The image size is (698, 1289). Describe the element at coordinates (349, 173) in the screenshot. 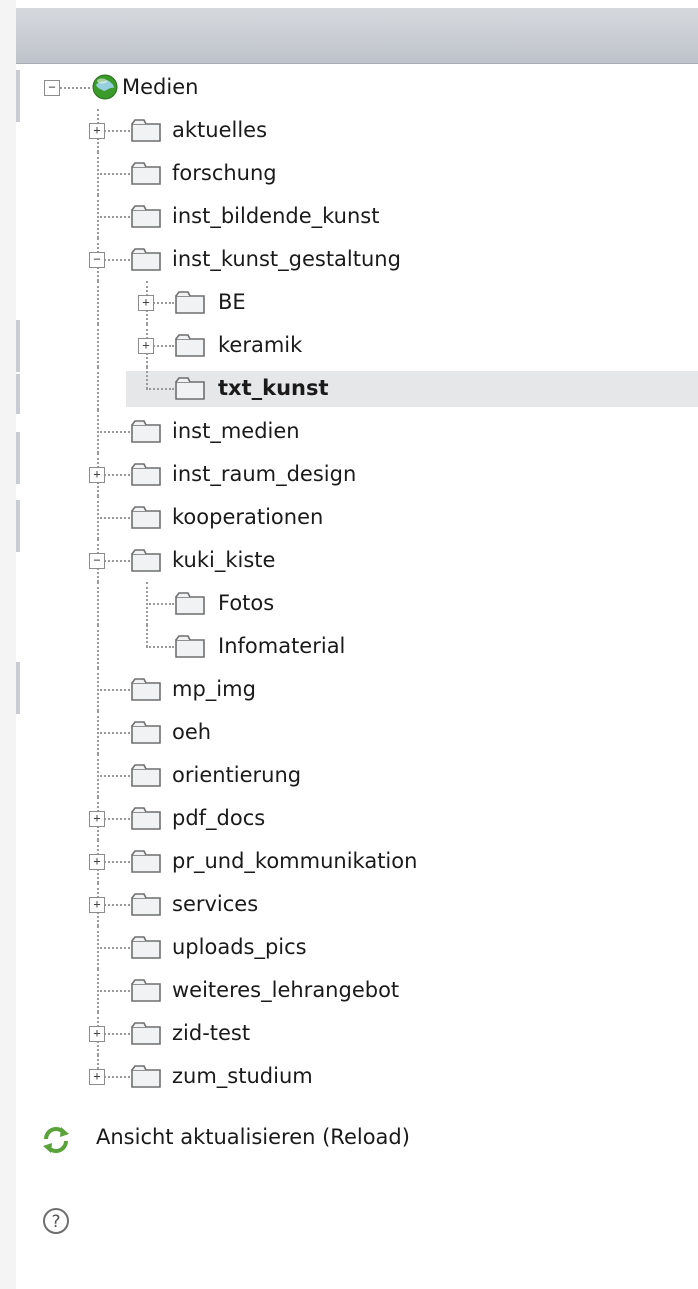

I see `tree-row: forschung` at that location.